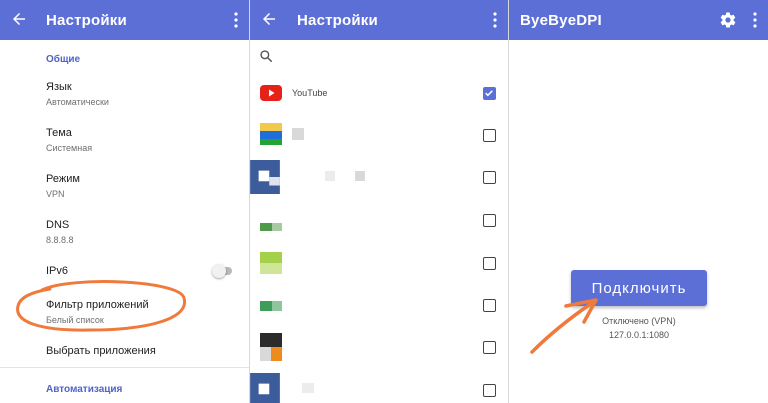 The width and height of the screenshot is (768, 403). What do you see at coordinates (143, 140) in the screenshot?
I see `setting-theme: Тема Системная` at bounding box center [143, 140].